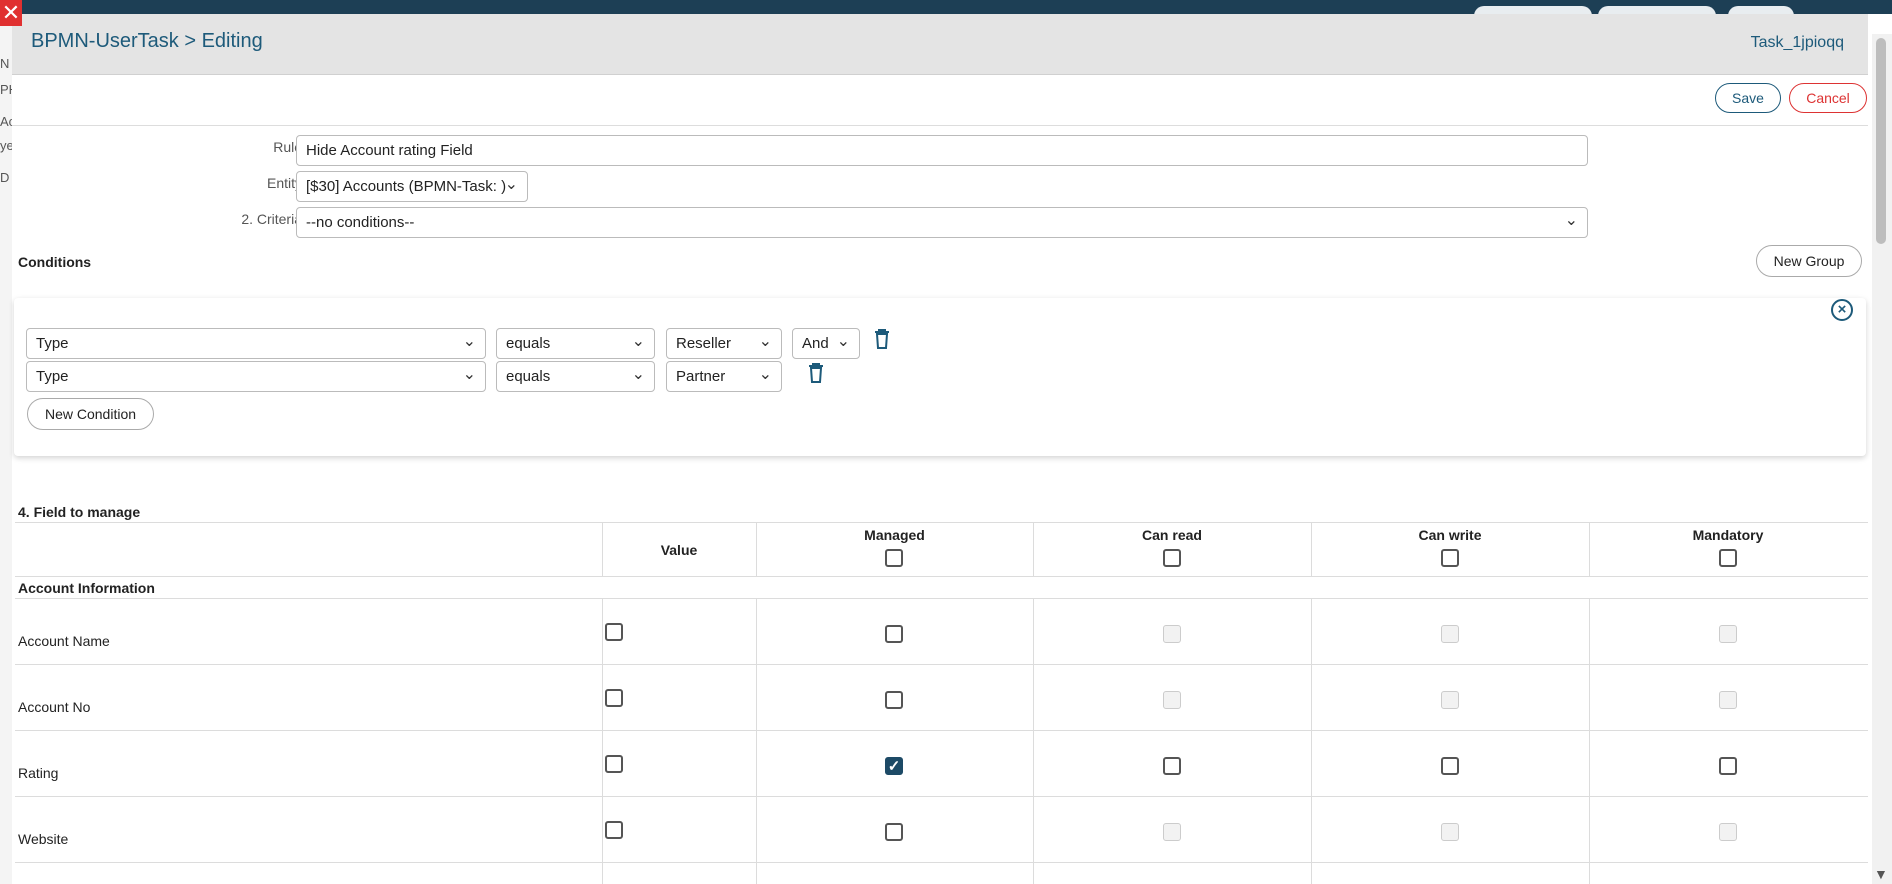  Describe the element at coordinates (894, 558) in the screenshot. I see `select-all-managed-checkbox` at that location.